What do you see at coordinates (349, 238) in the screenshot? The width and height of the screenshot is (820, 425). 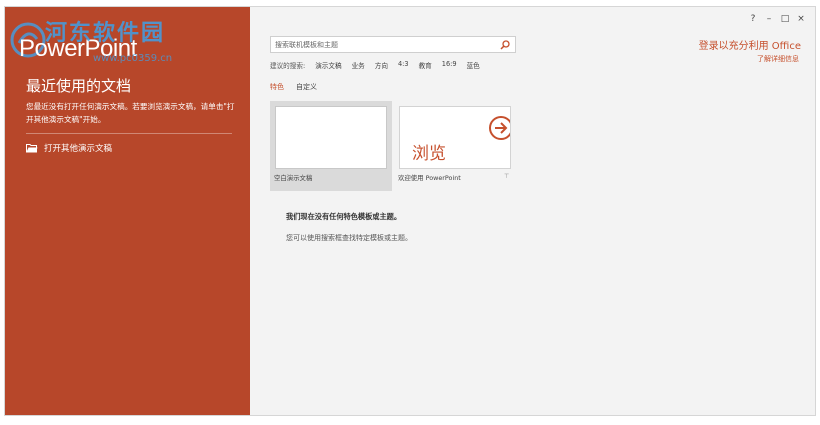 I see `search-hint-message: 您可以使用搜索框查找特定模板或主题。` at bounding box center [349, 238].